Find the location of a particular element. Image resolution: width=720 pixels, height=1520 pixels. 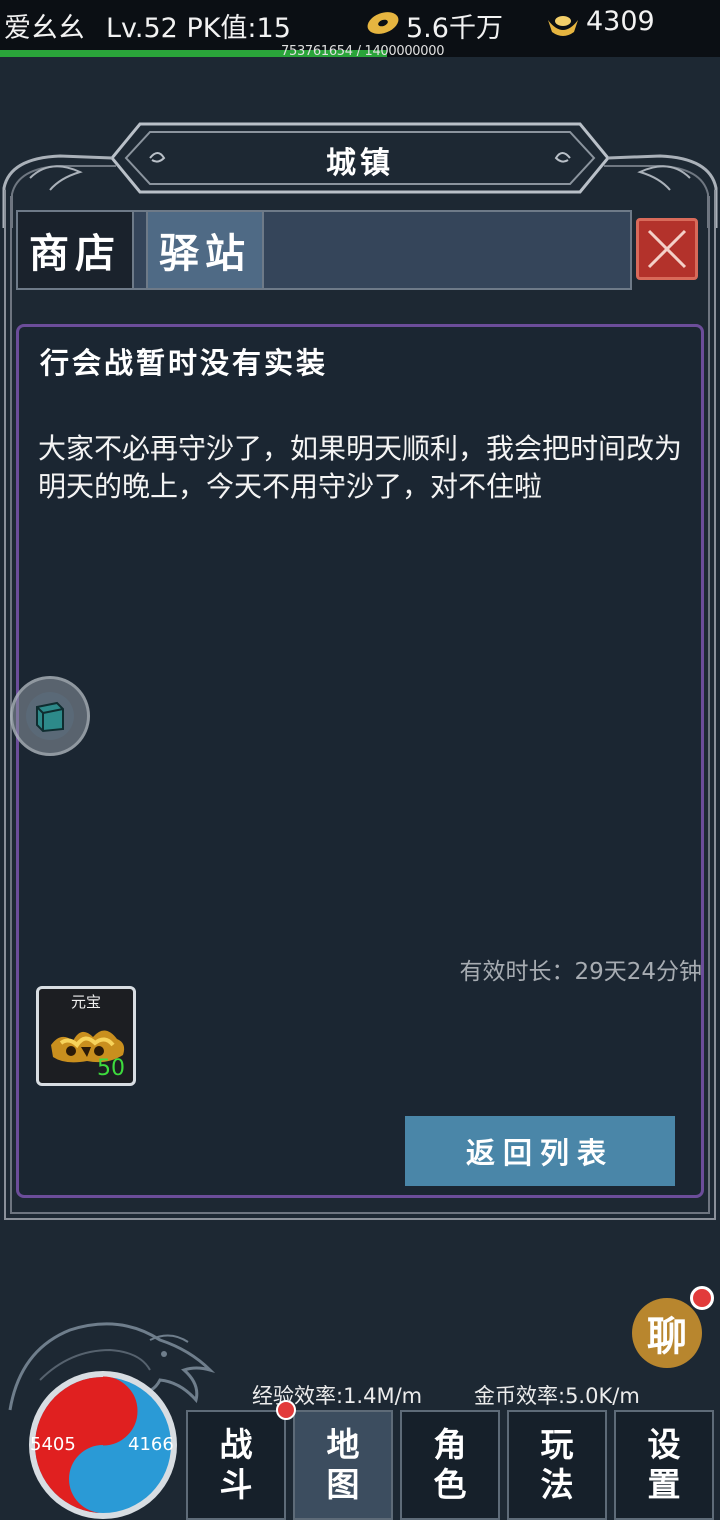

nav-gameplay: 玩 法 is located at coordinates (557, 1465).